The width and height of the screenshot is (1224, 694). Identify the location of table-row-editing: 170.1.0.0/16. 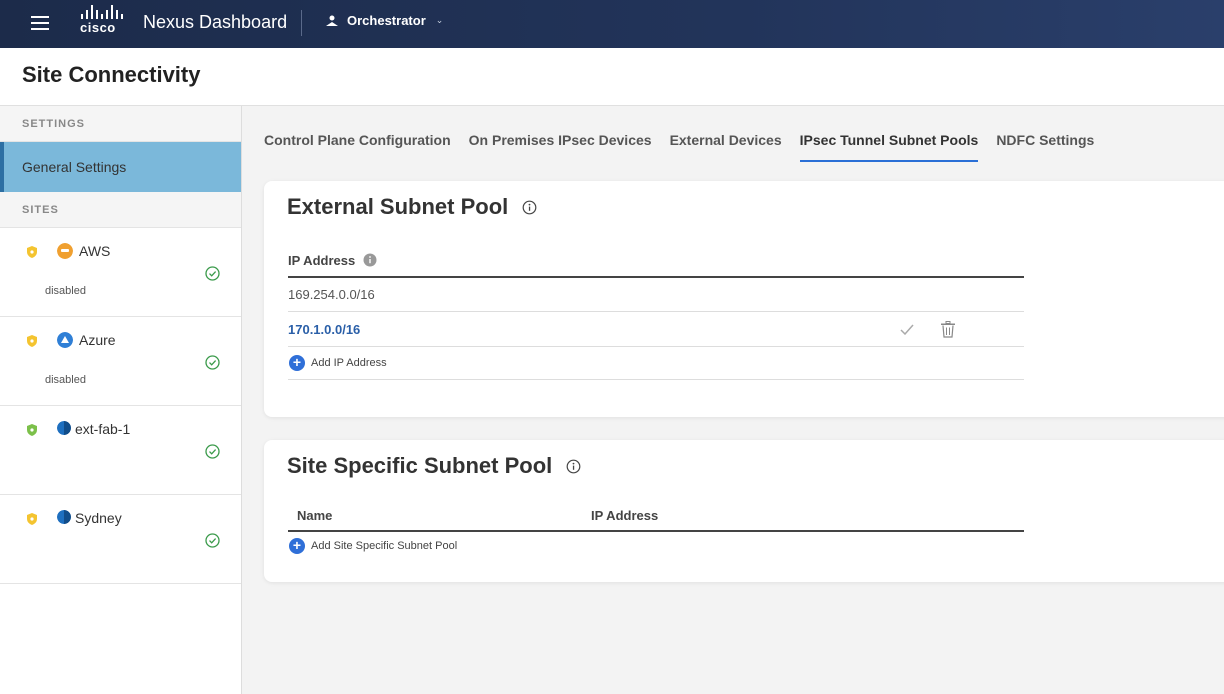
(656, 329).